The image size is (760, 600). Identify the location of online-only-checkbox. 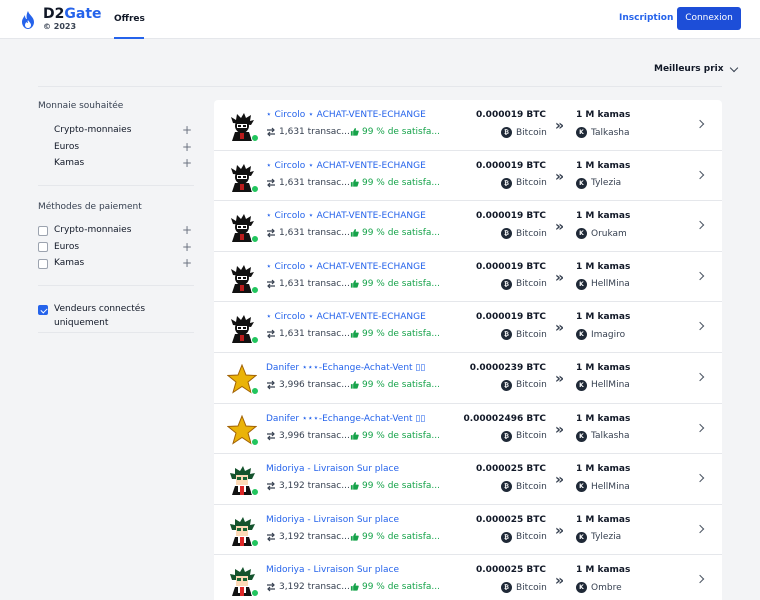
(43, 310).